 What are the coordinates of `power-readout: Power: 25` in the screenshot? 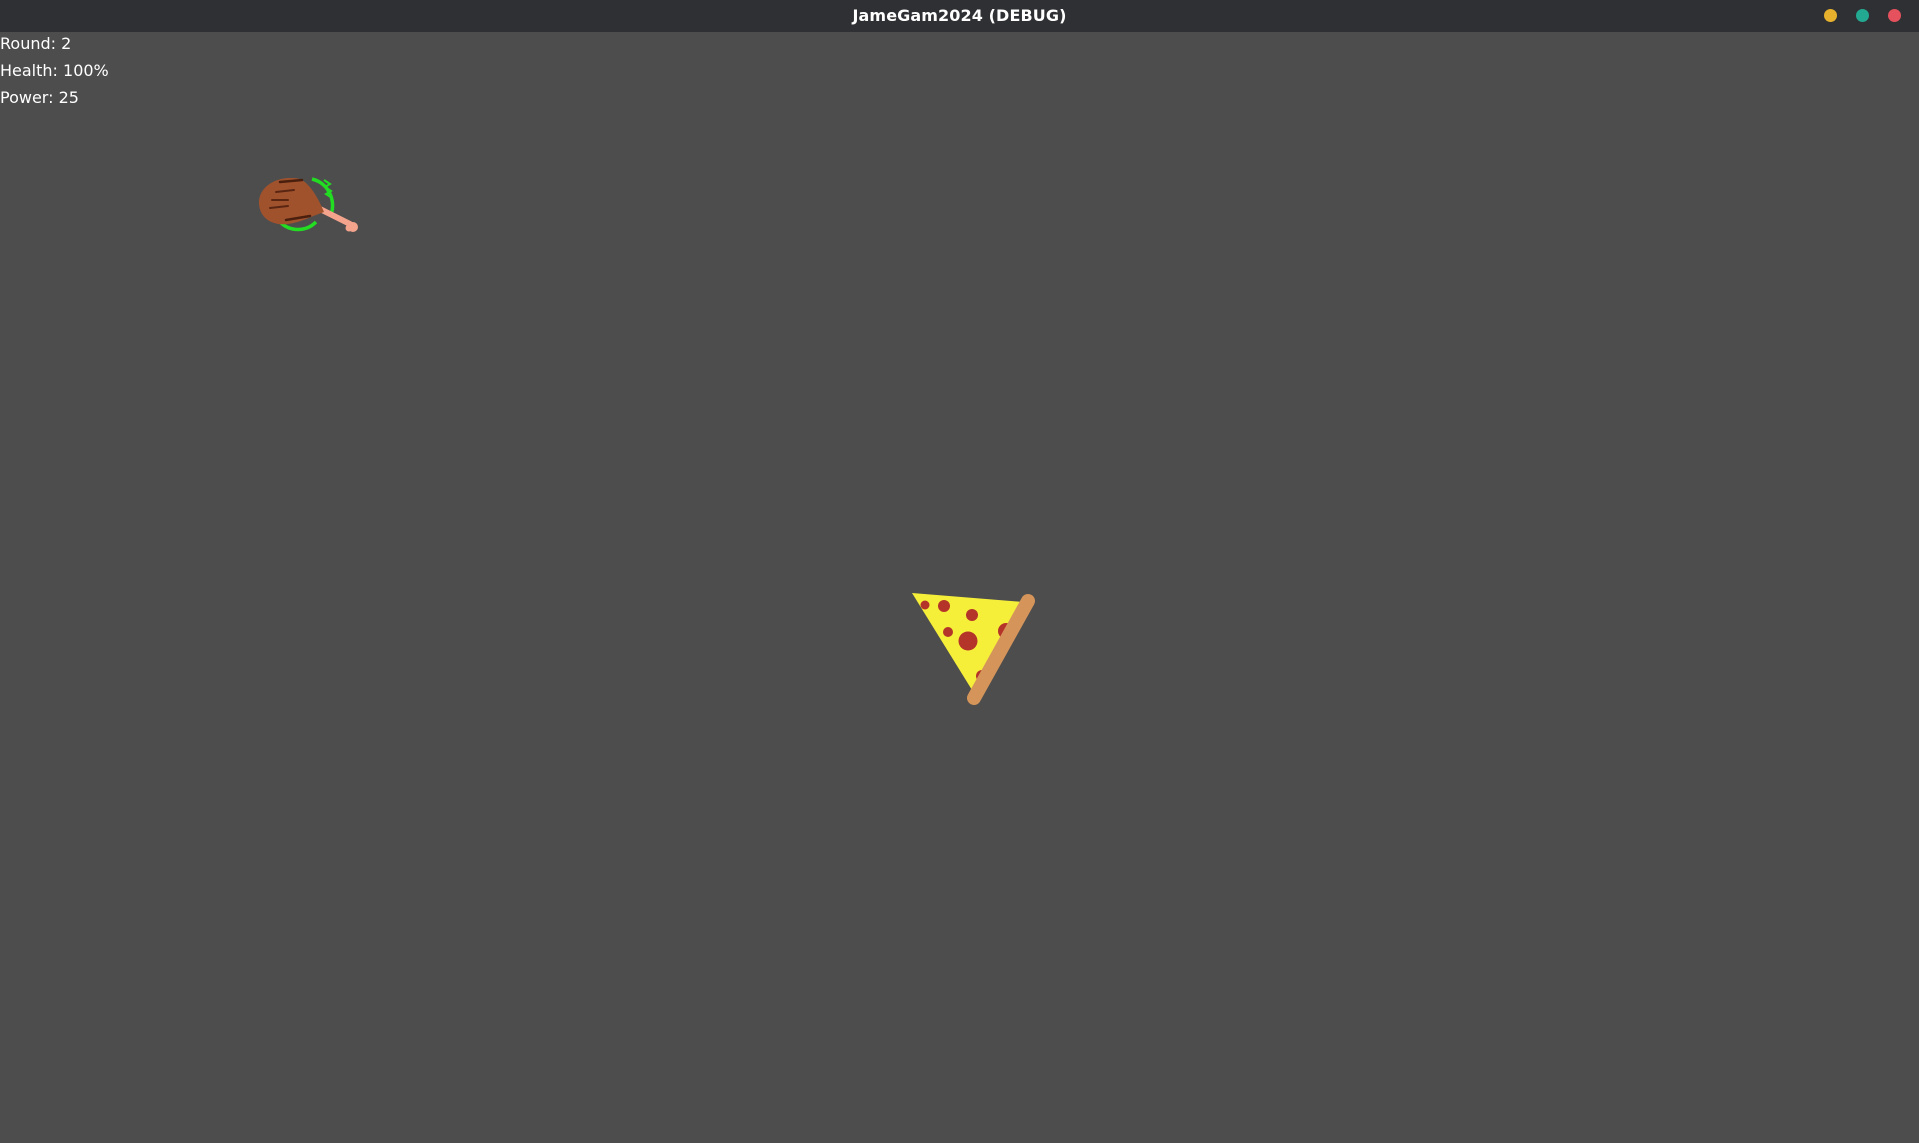 It's located at (39, 97).